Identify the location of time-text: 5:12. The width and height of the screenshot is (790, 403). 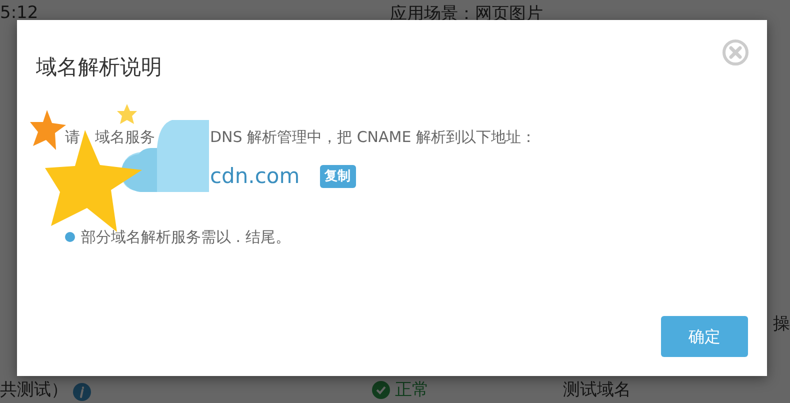
(19, 13).